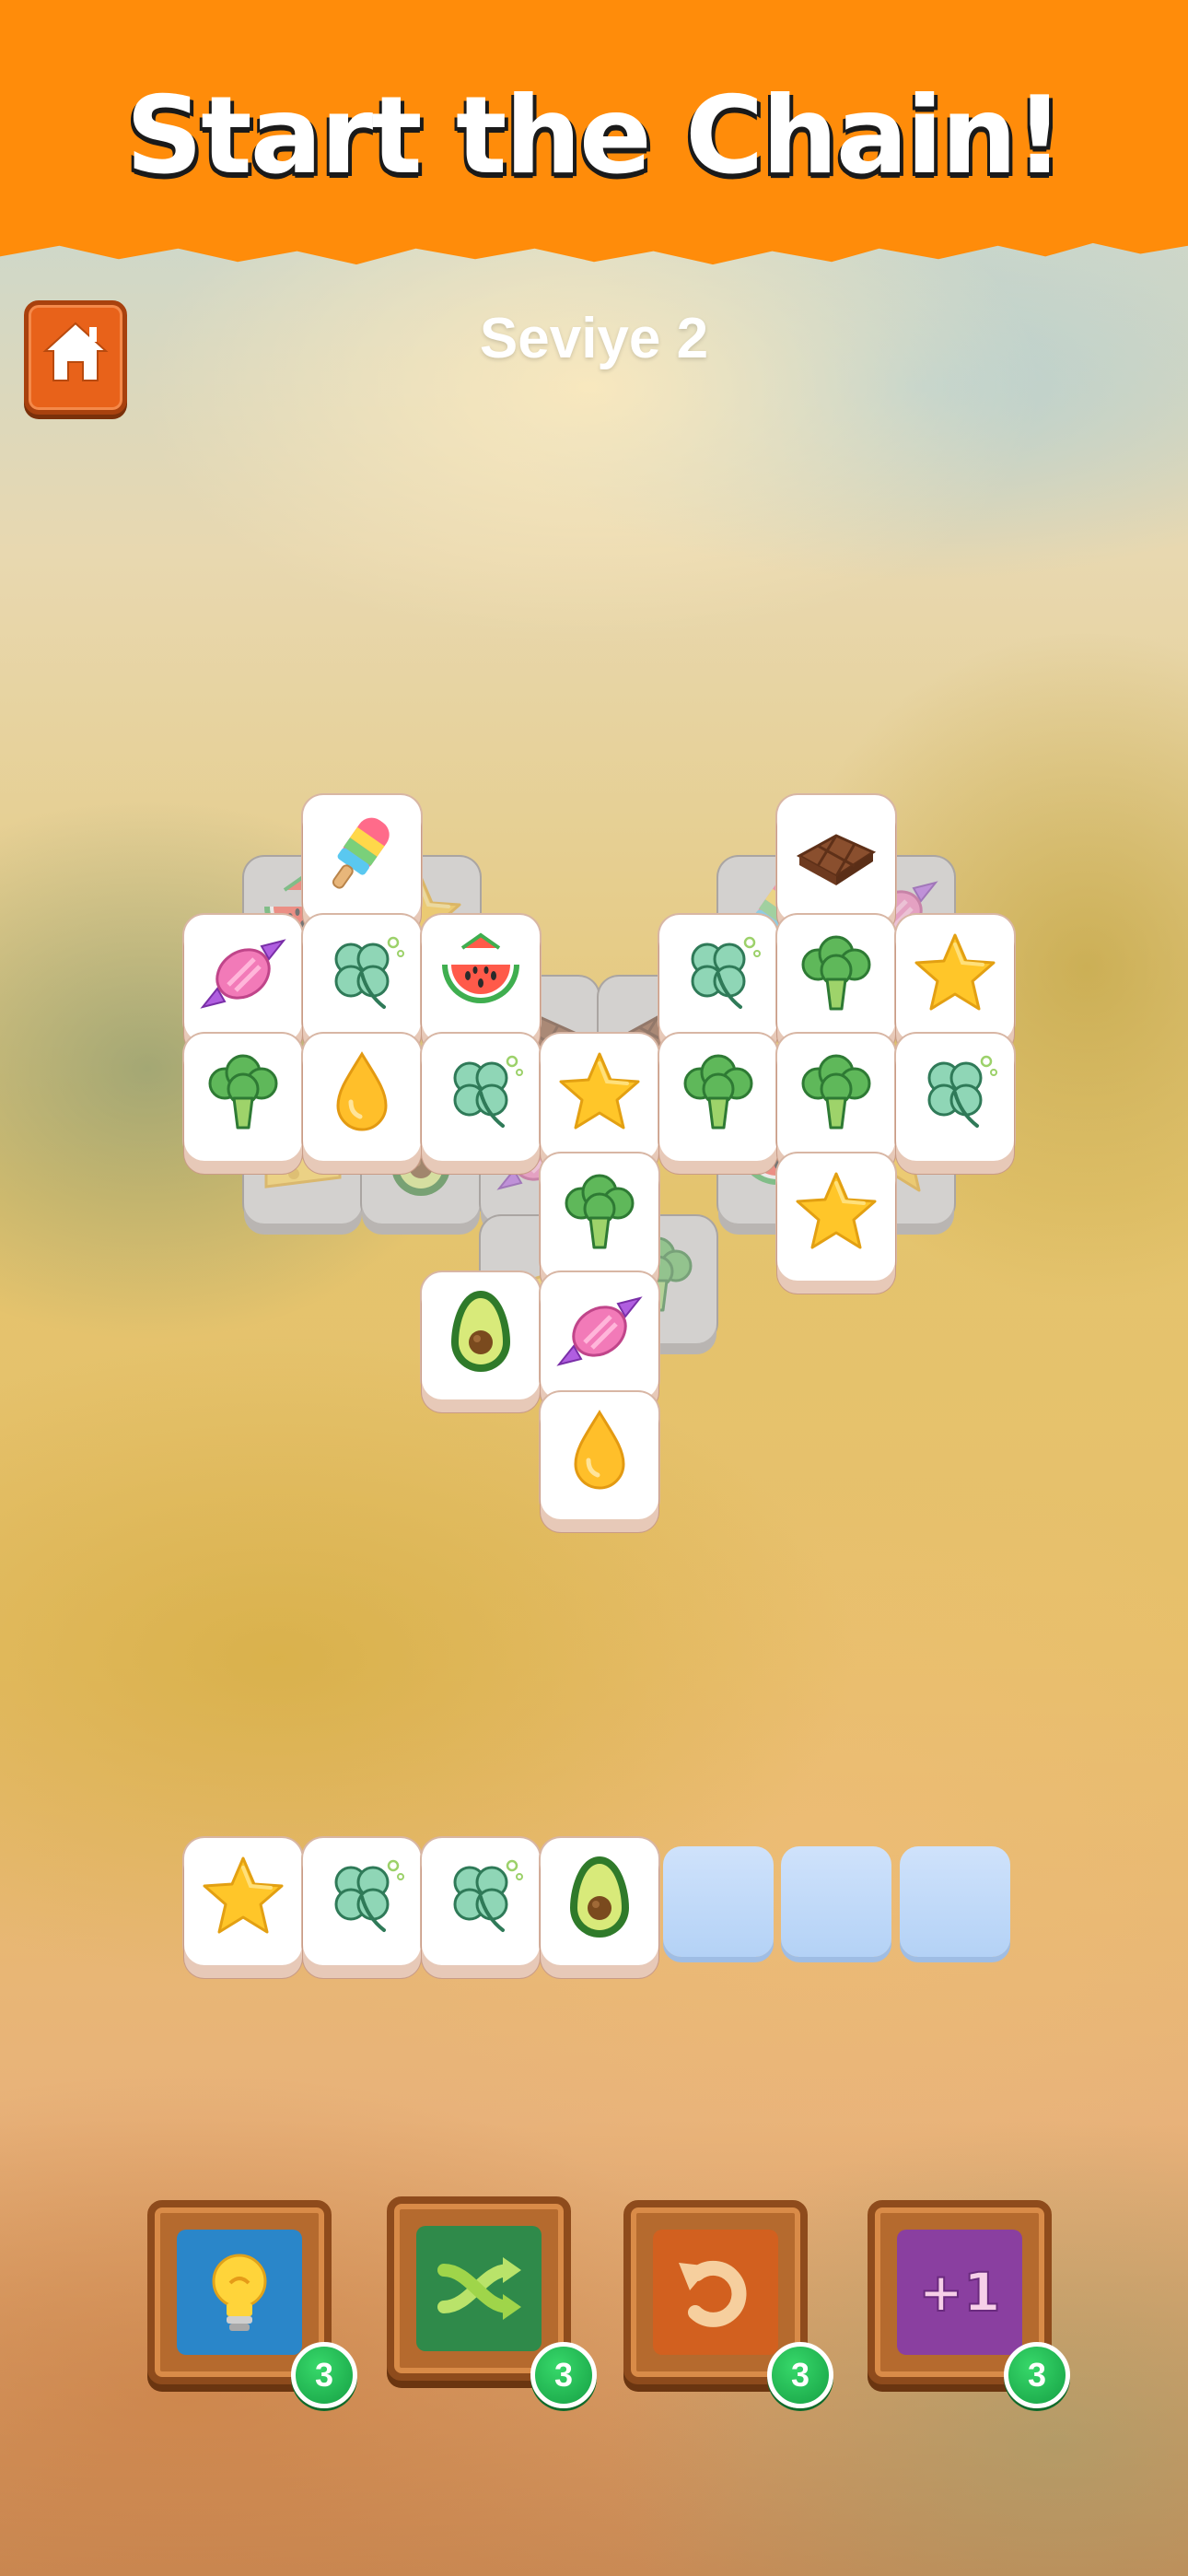 This screenshot has height=2576, width=1188. I want to click on hint-button: 3, so click(252, 2304).